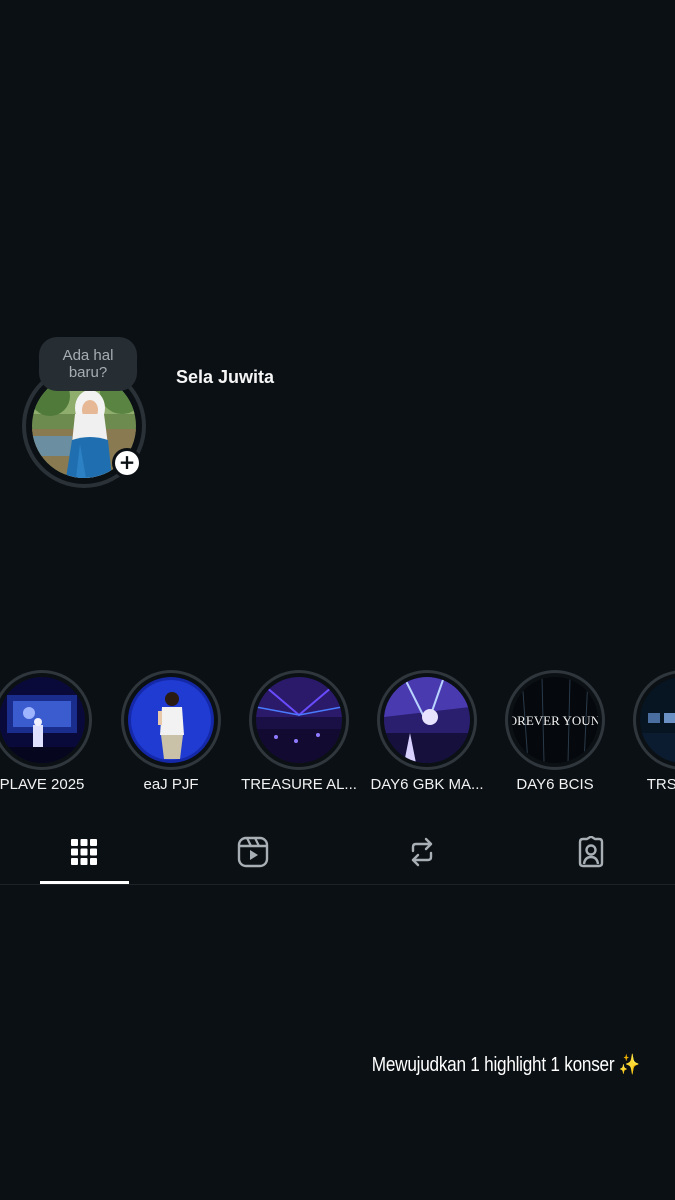 The height and width of the screenshot is (1200, 675). I want to click on highlight-item: eaJ PJF, so click(171, 733).